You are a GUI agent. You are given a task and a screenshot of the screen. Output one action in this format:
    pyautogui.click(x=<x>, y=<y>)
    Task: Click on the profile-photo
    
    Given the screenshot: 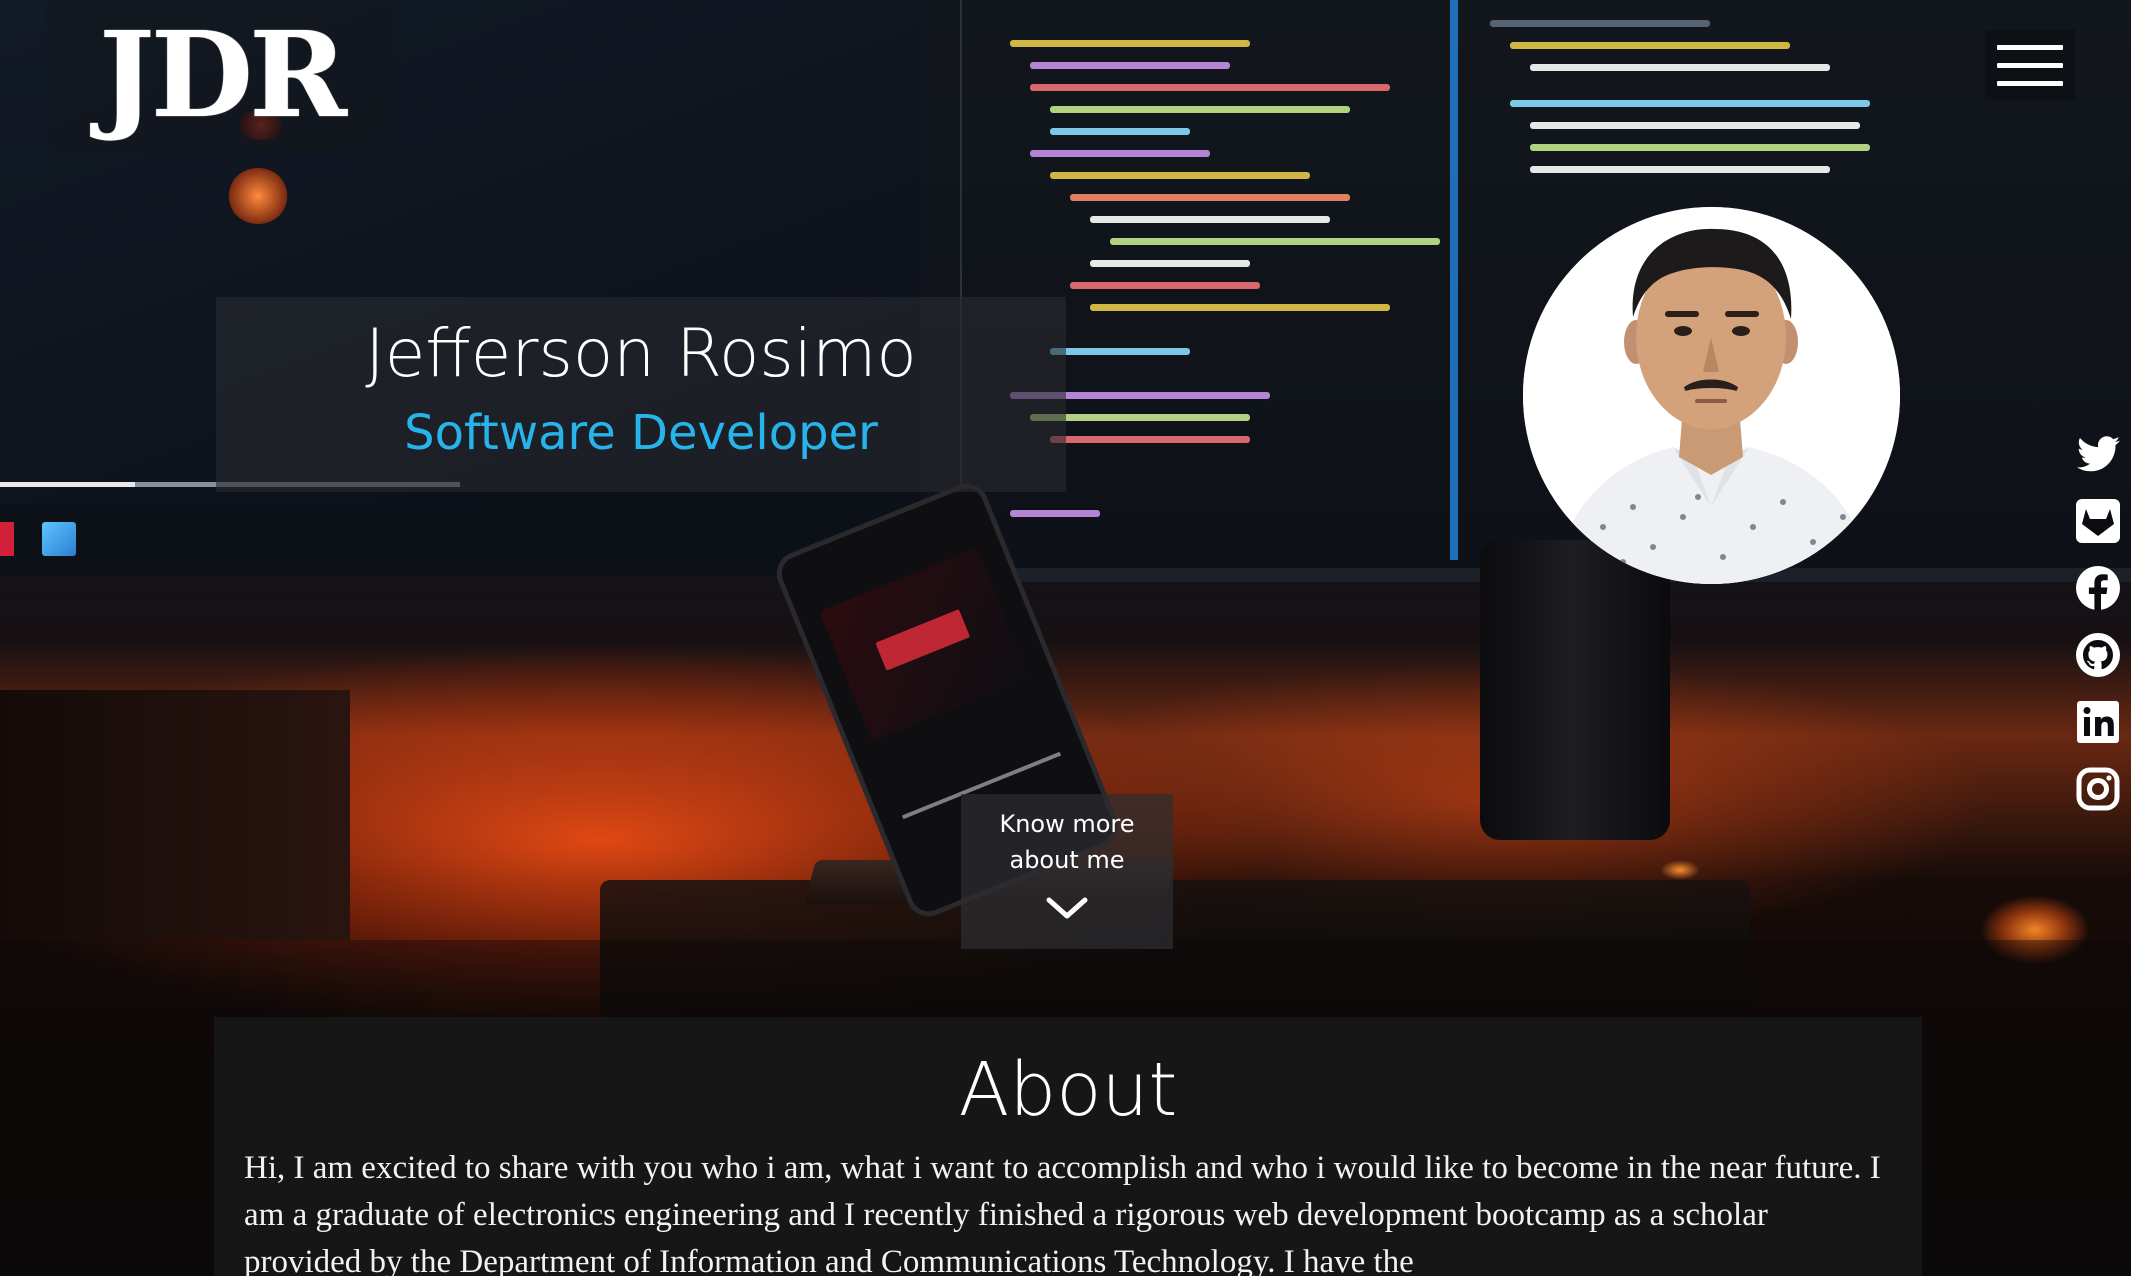 What is the action you would take?
    pyautogui.click(x=1711, y=395)
    